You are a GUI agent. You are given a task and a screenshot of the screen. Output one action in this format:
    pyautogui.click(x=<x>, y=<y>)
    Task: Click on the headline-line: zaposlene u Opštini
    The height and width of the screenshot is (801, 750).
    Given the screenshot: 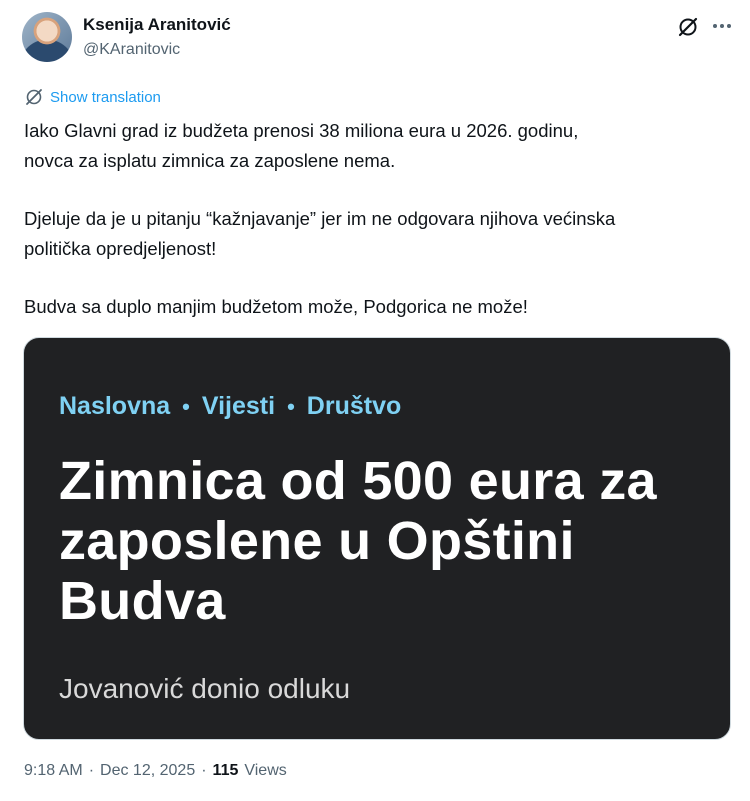 What is the action you would take?
    pyautogui.click(x=317, y=541)
    